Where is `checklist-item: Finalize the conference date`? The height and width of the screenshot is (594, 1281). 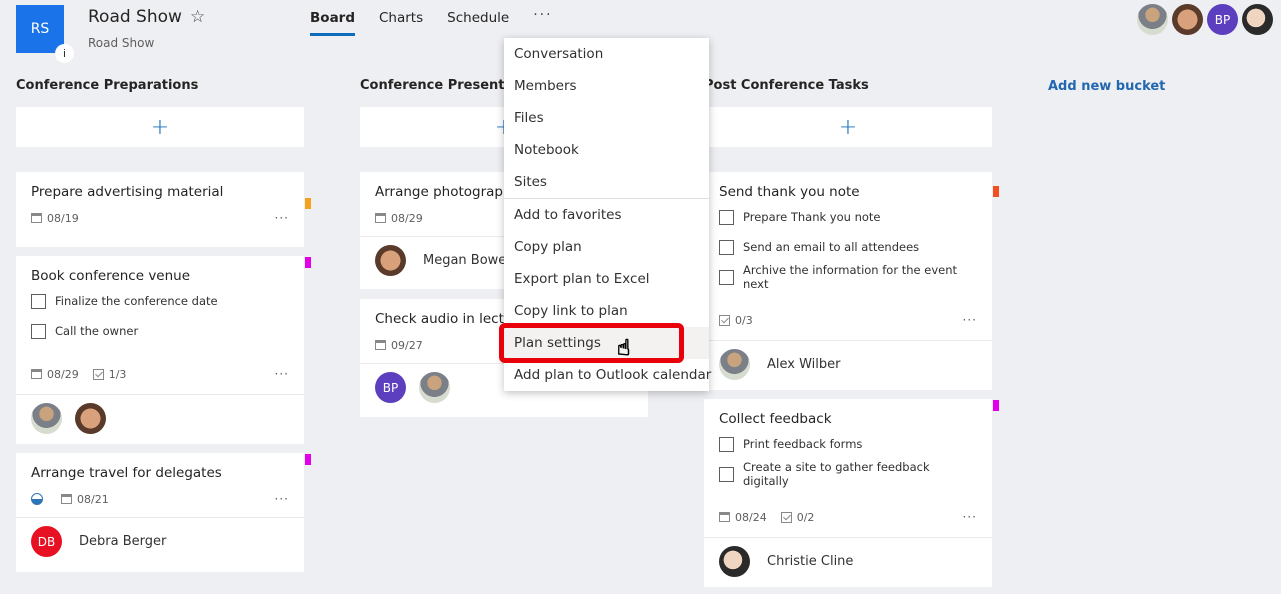 checklist-item: Finalize the conference date is located at coordinates (160, 301).